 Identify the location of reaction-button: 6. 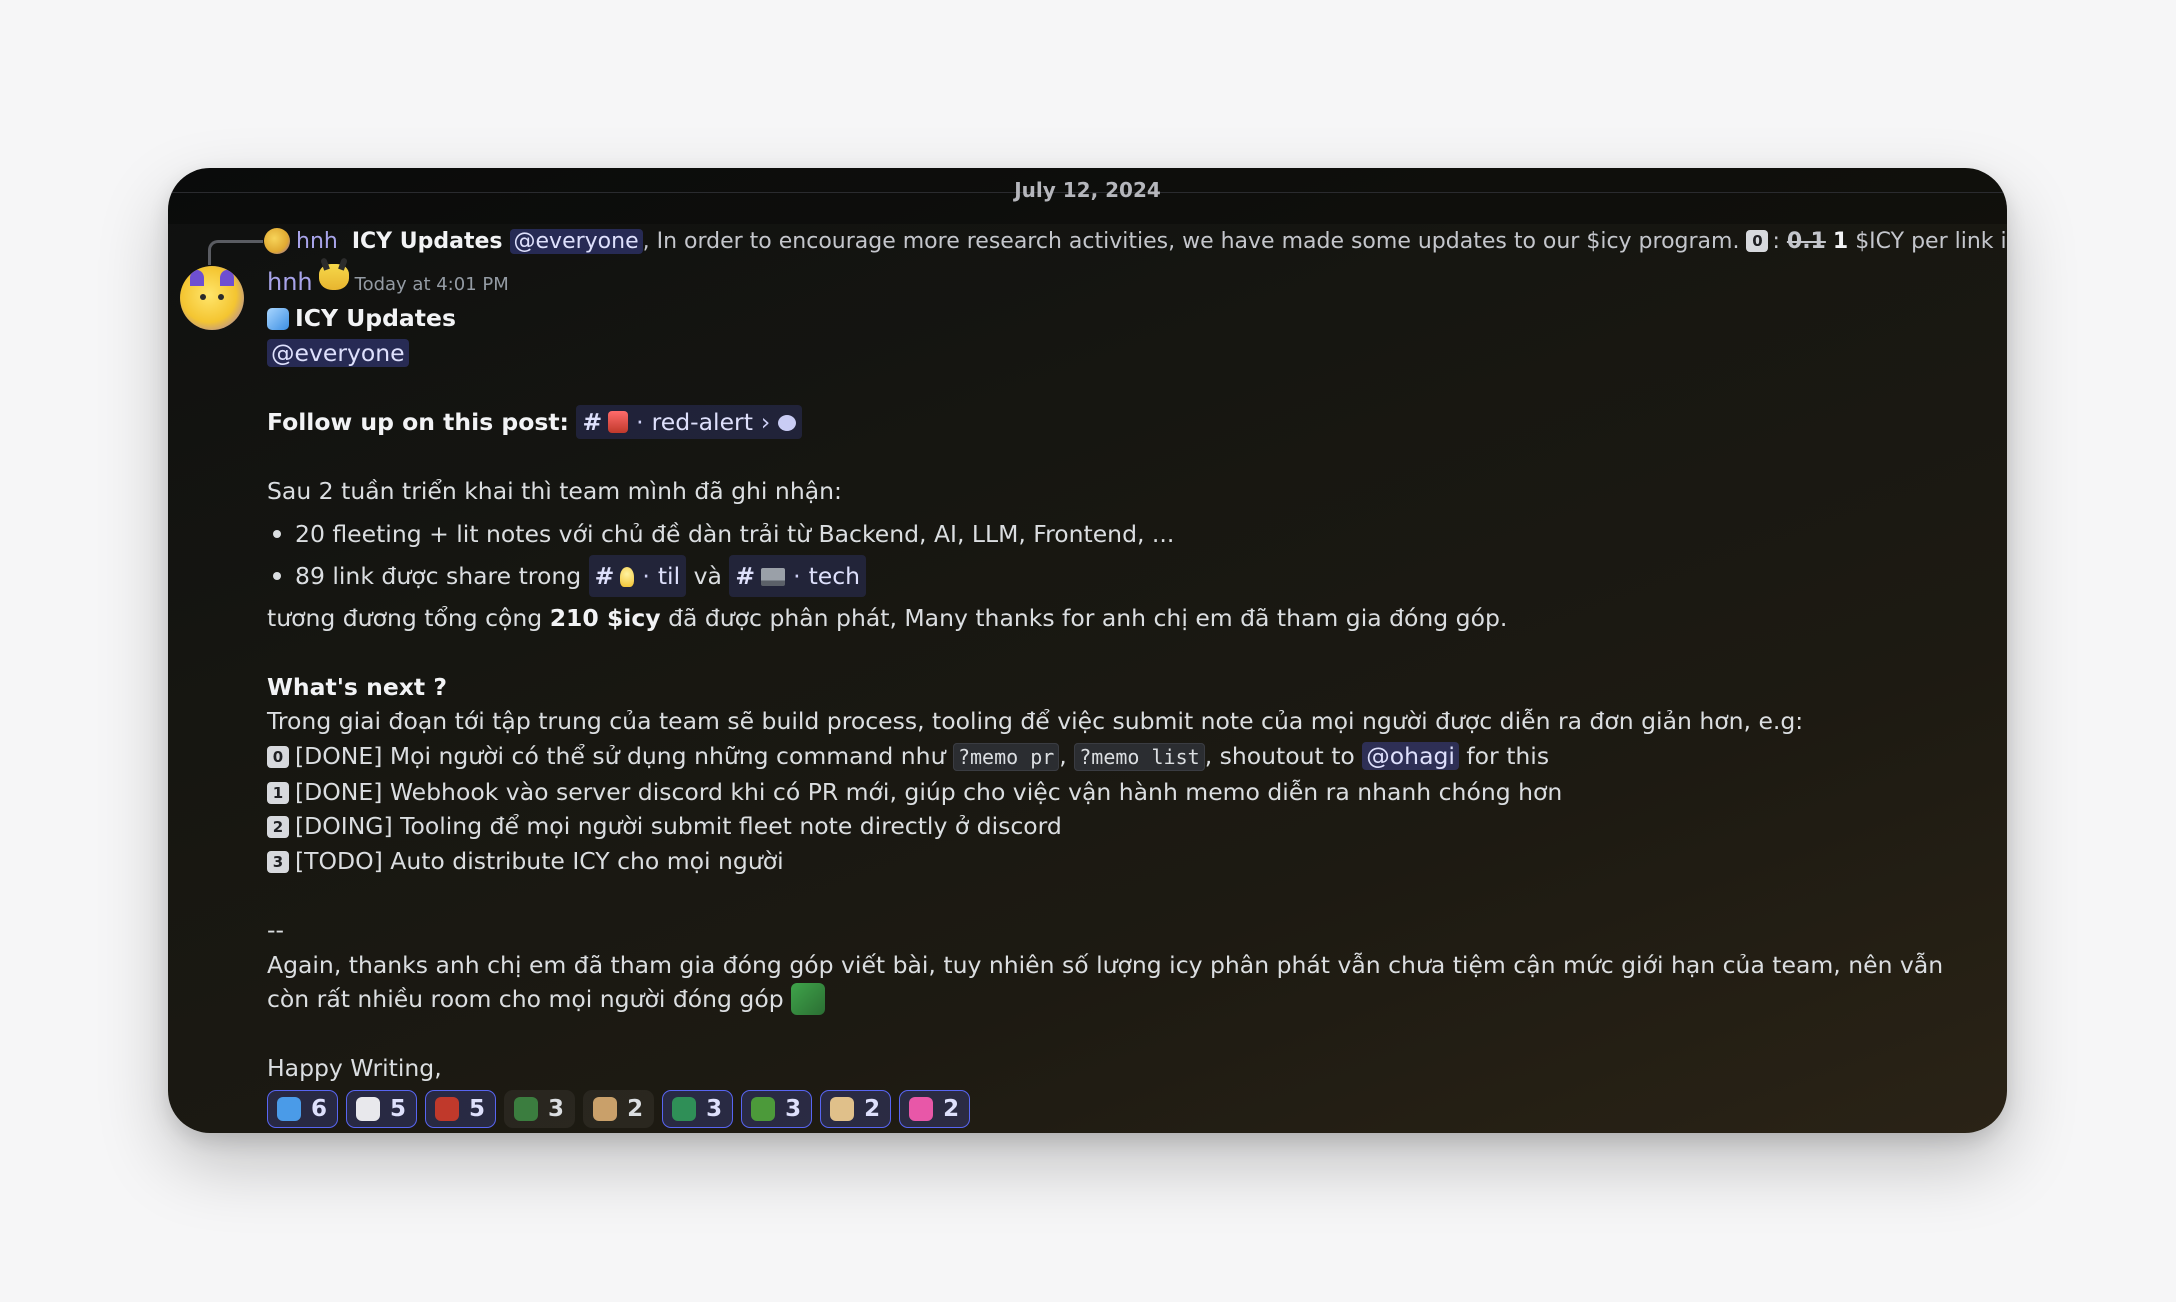
(303, 1108).